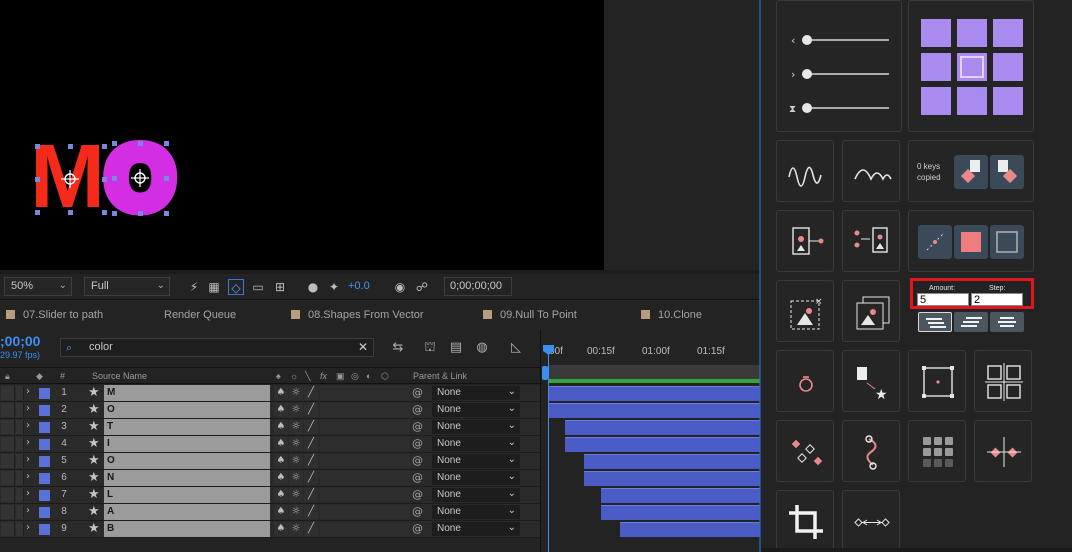 The image size is (1072, 552). I want to click on tab-null-to-point: 09.Null To Point, so click(530, 315).